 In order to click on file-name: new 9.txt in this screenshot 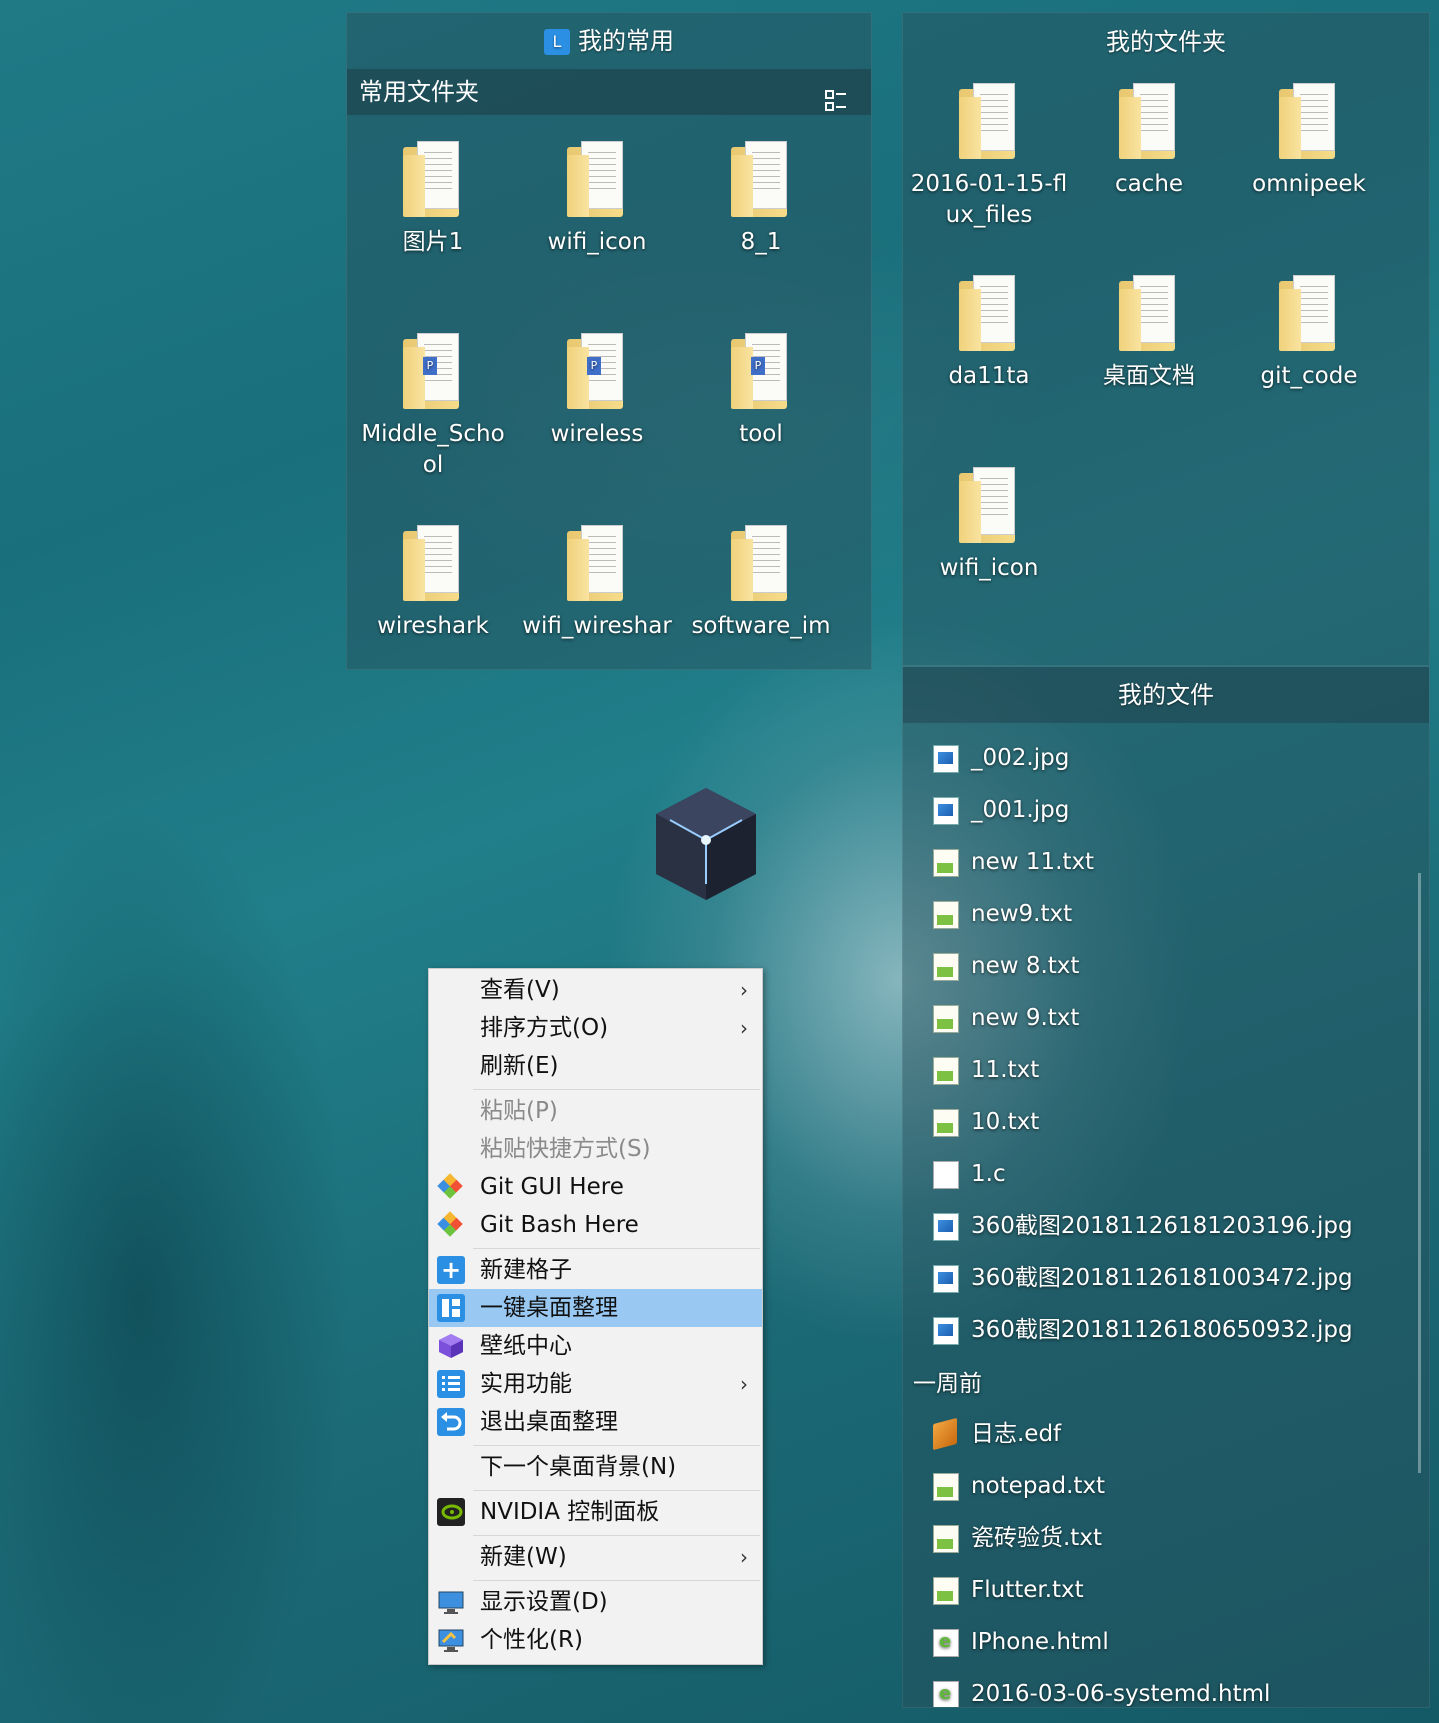, I will do `click(1025, 1018)`.